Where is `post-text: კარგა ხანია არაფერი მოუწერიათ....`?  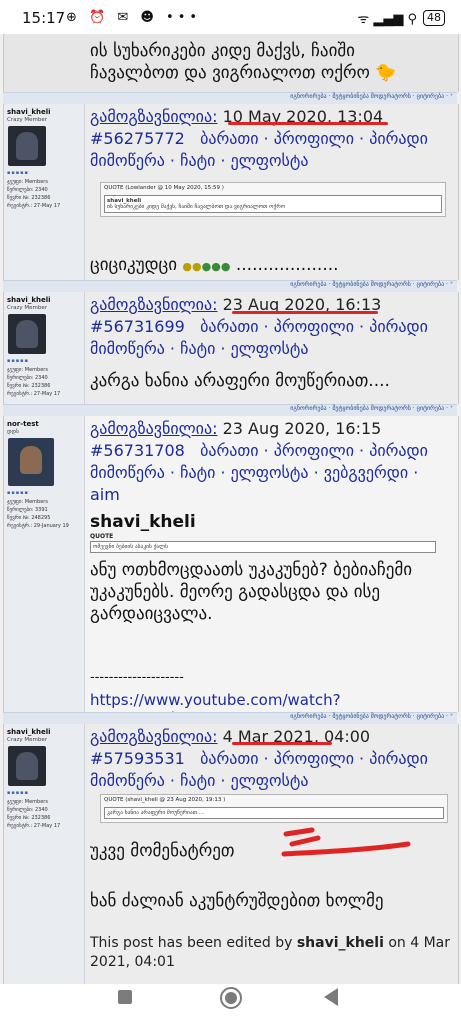
post-text: კარგა ხანია არაფერი მოუწერიათ.... is located at coordinates (240, 381).